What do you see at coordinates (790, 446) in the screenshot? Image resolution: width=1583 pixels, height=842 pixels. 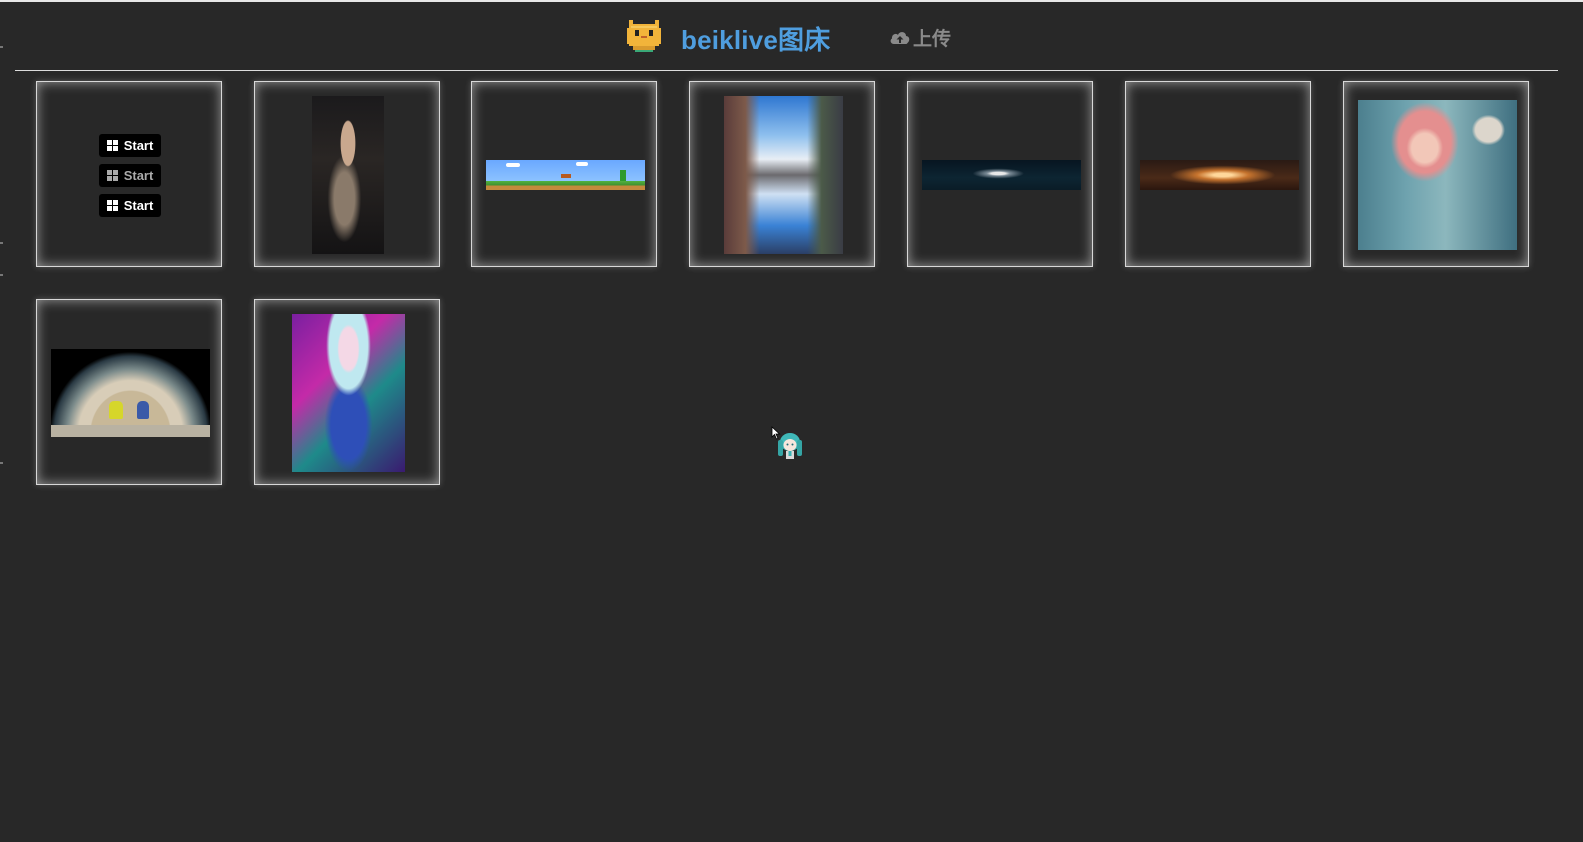 I see `miku-mascot-icon` at bounding box center [790, 446].